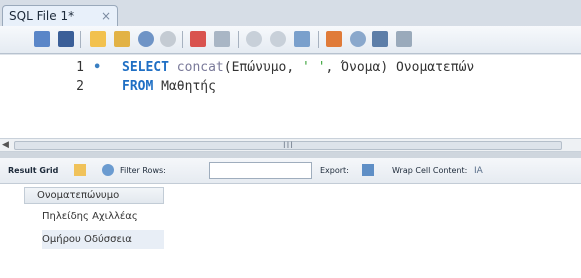 The height and width of the screenshot is (278, 581). I want to click on export-icon, so click(368, 170).